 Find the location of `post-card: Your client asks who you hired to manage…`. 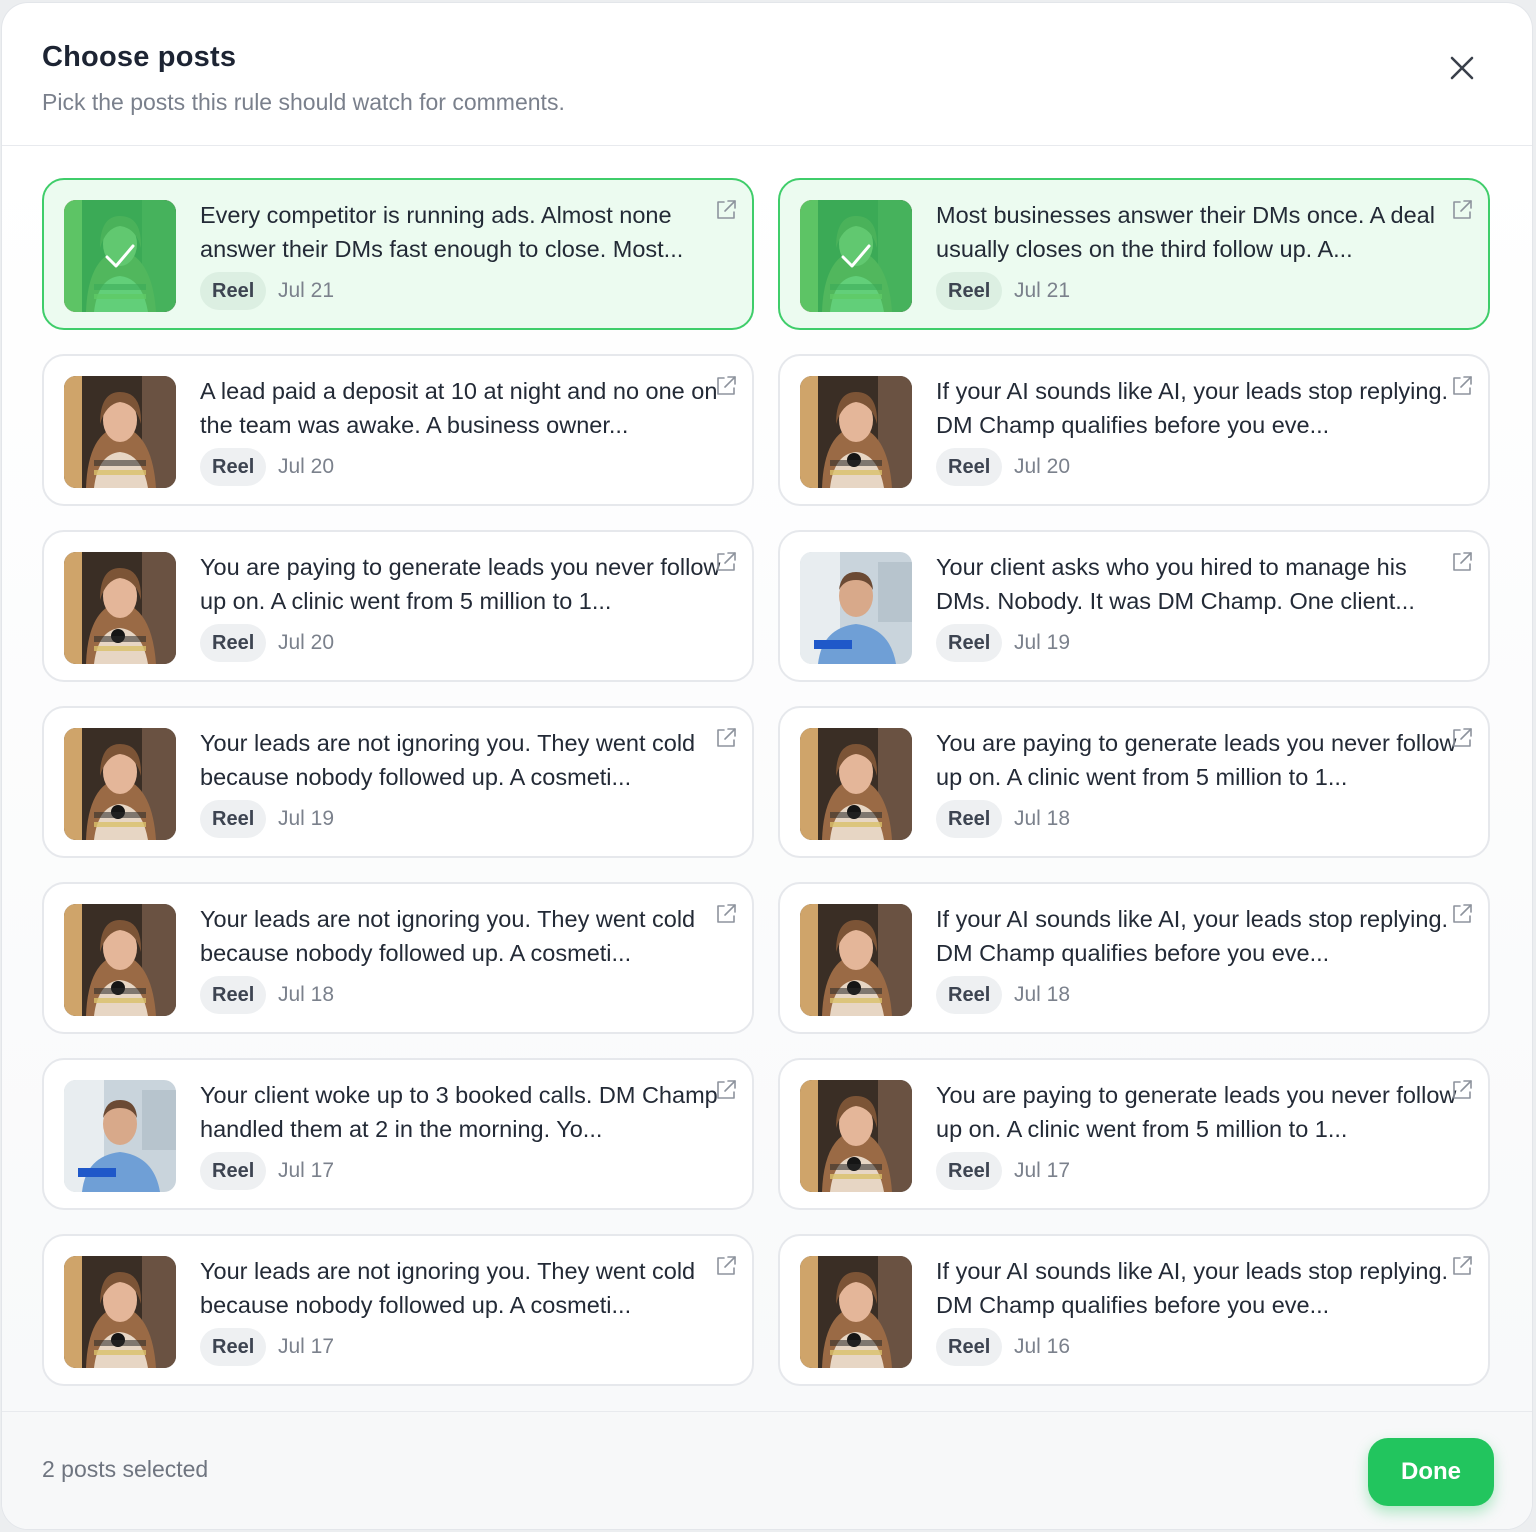

post-card: Your client asks who you hired to manage… is located at coordinates (1134, 606).